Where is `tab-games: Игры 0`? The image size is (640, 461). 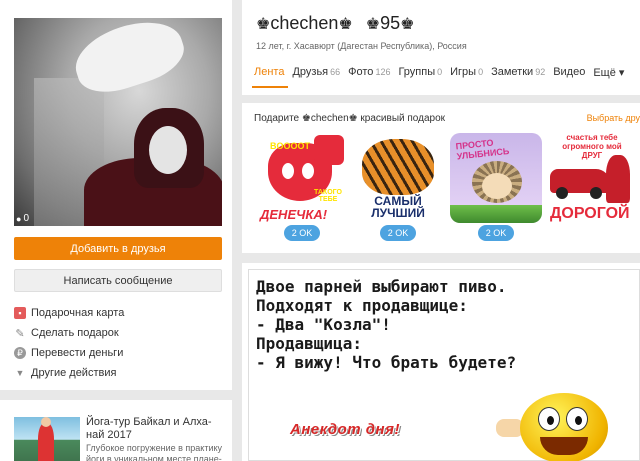
tab-games: Игры 0 is located at coordinates (468, 75).